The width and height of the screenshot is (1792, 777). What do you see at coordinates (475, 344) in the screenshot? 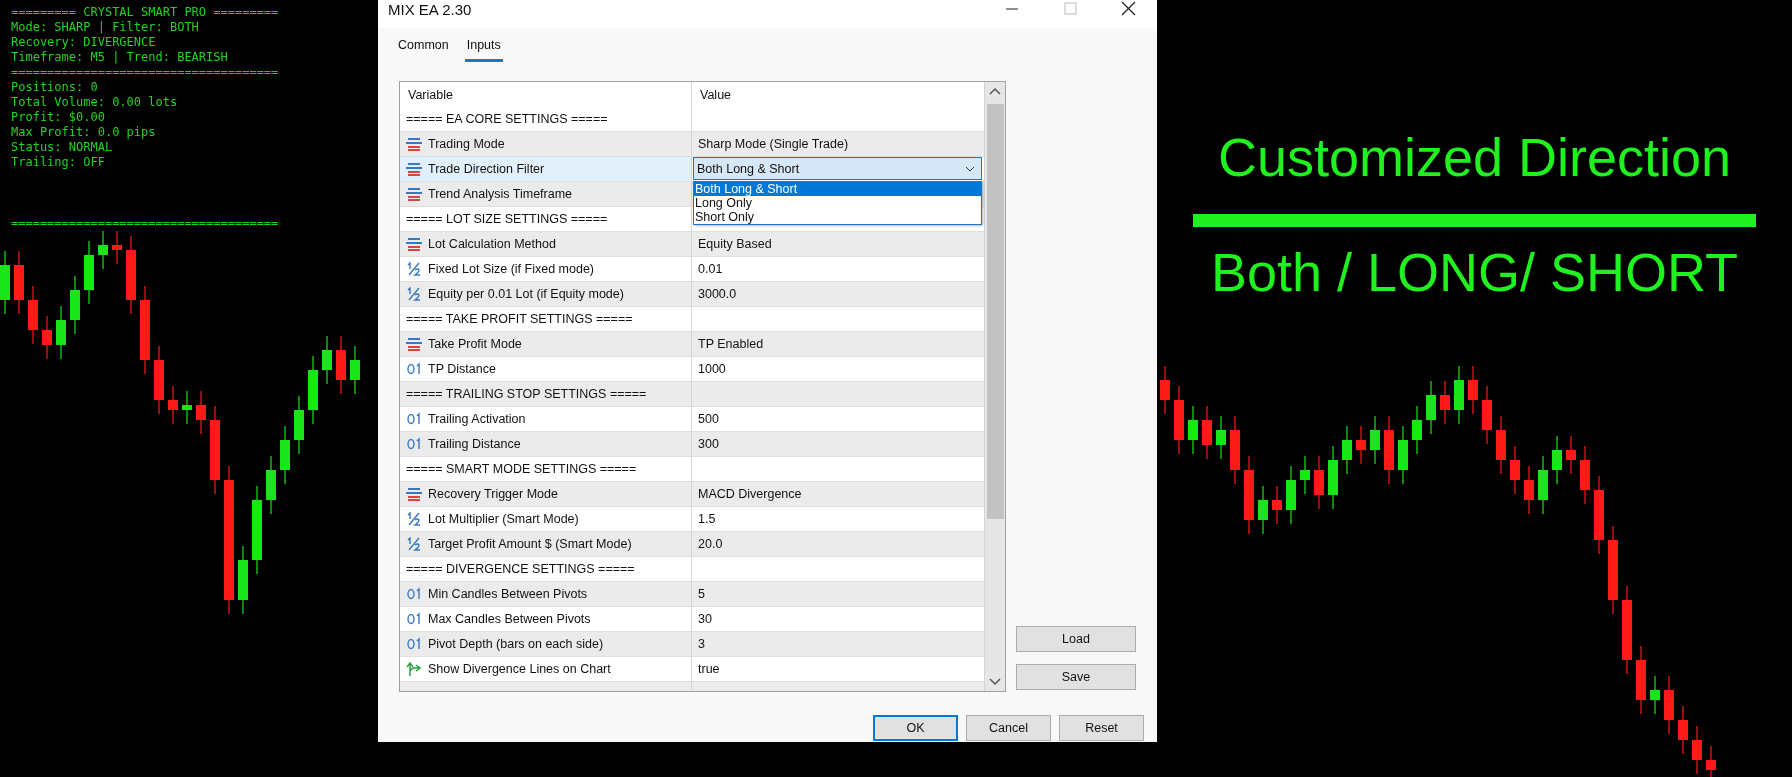
I see `variable-name: Take Profit Mode` at bounding box center [475, 344].